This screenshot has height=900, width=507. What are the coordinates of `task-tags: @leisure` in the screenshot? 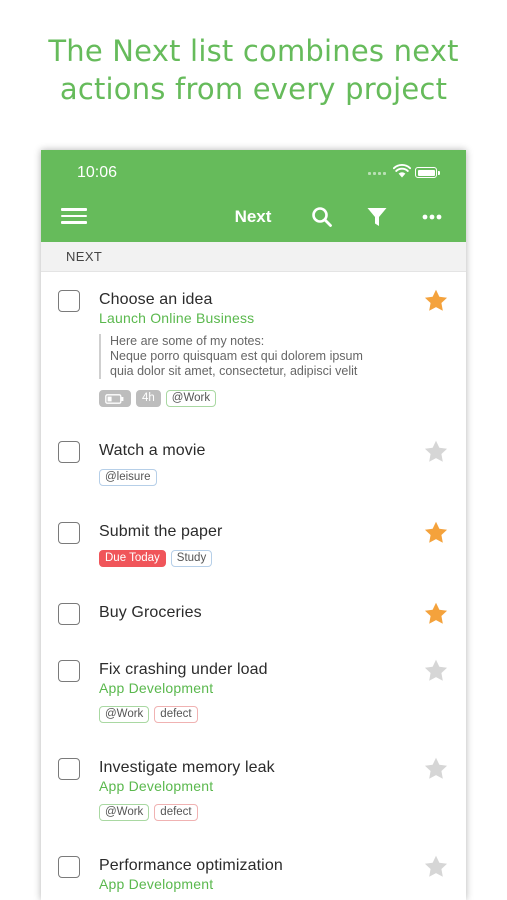 It's located at (128, 477).